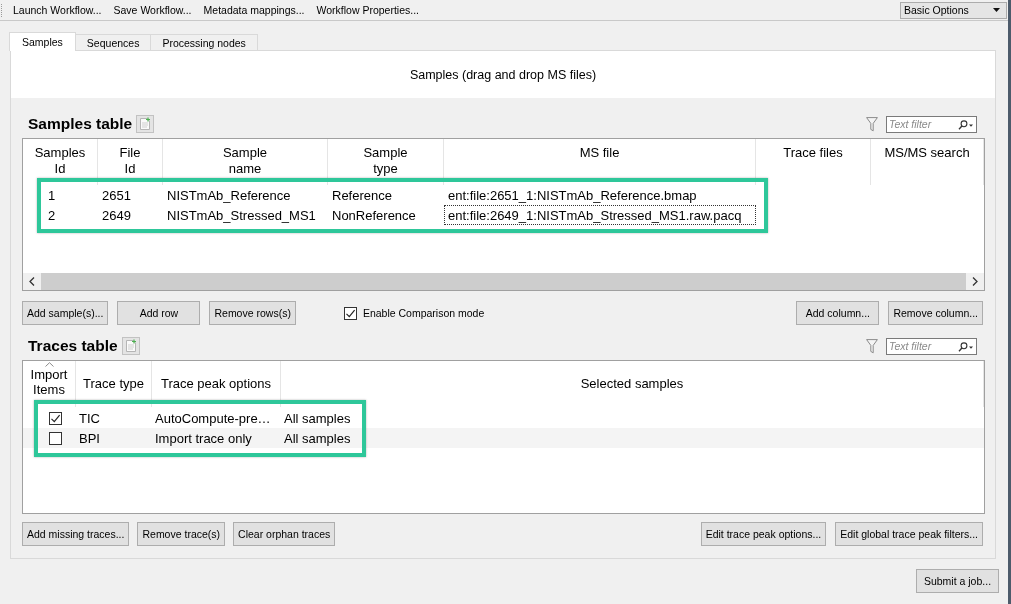 This screenshot has width=1011, height=604. I want to click on table-row: TIC AutoCompute-pre… All samples, so click(503, 418).